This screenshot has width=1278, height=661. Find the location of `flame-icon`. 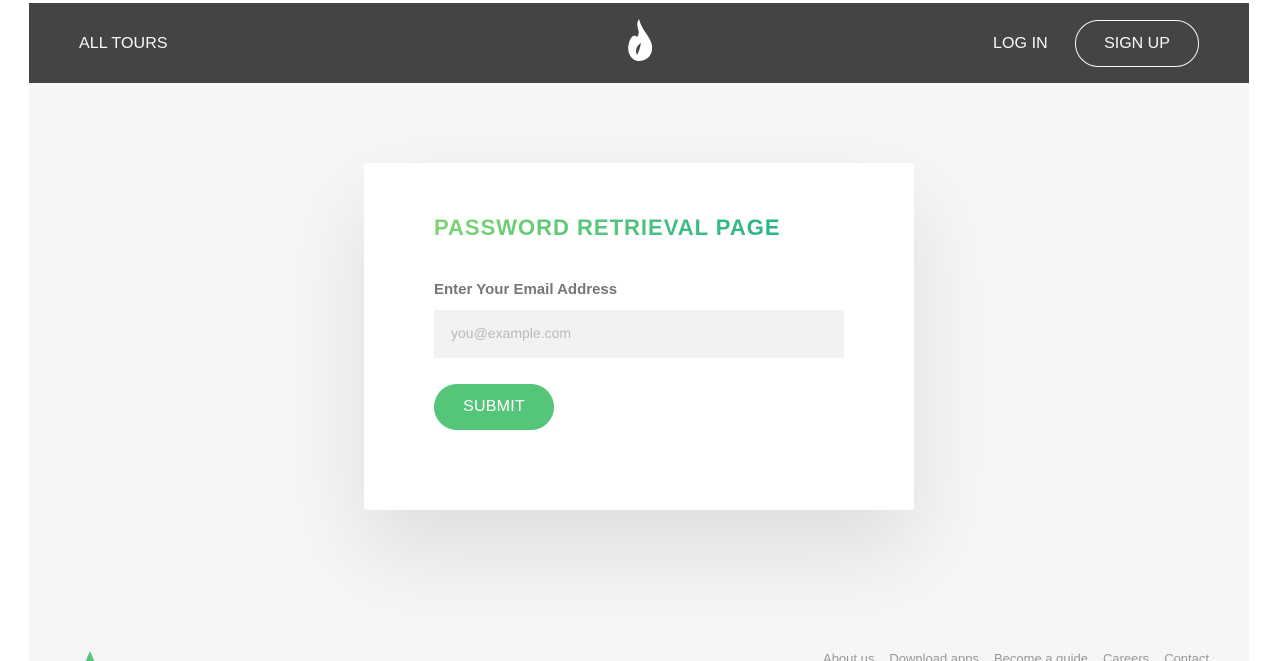

flame-icon is located at coordinates (639, 40).